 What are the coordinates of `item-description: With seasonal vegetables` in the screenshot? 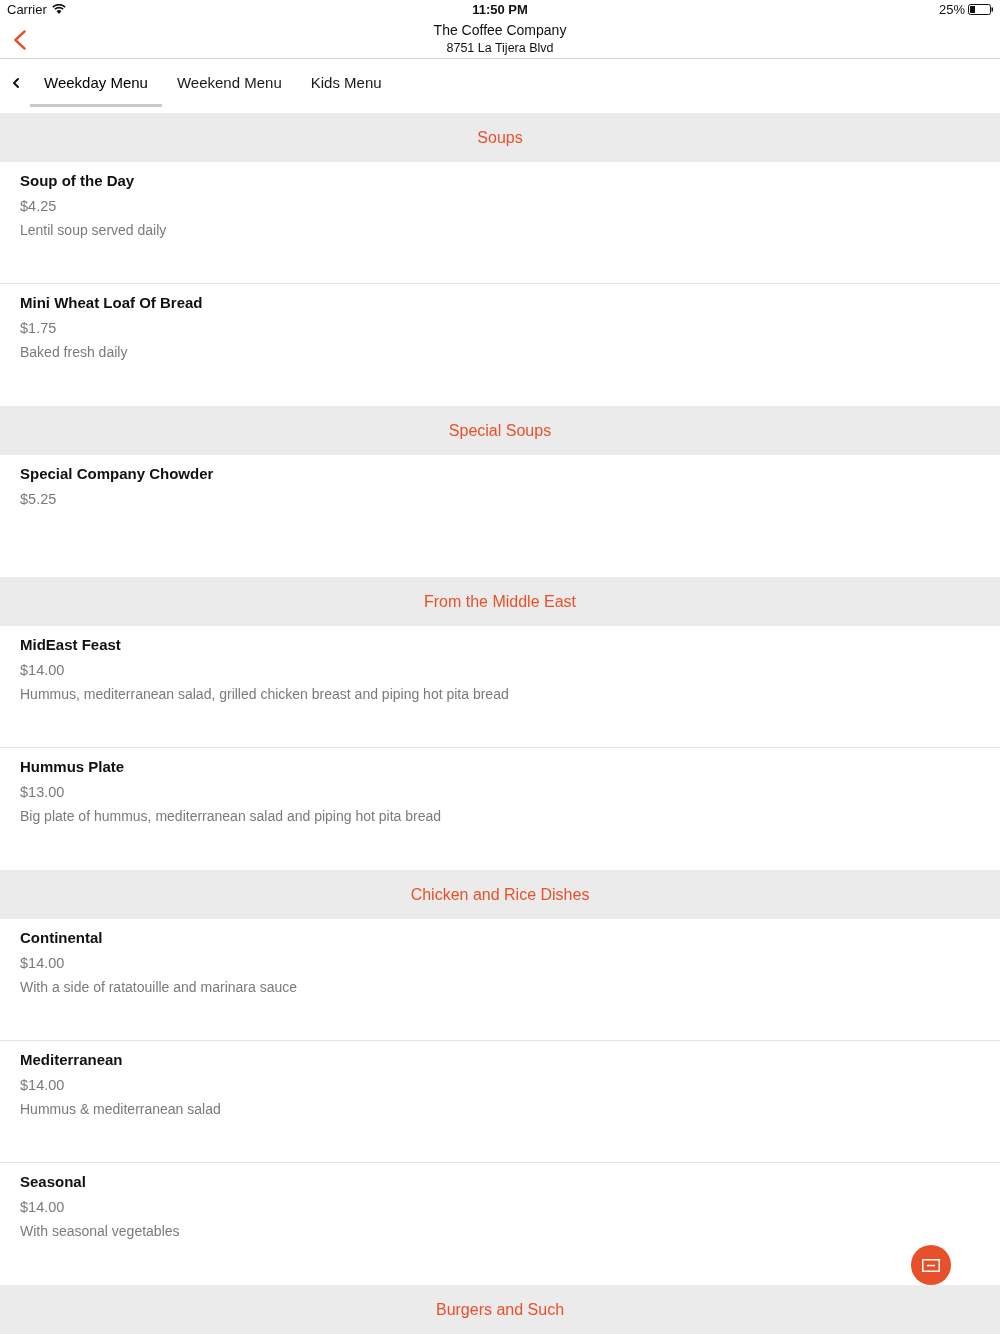 It's located at (100, 1231).